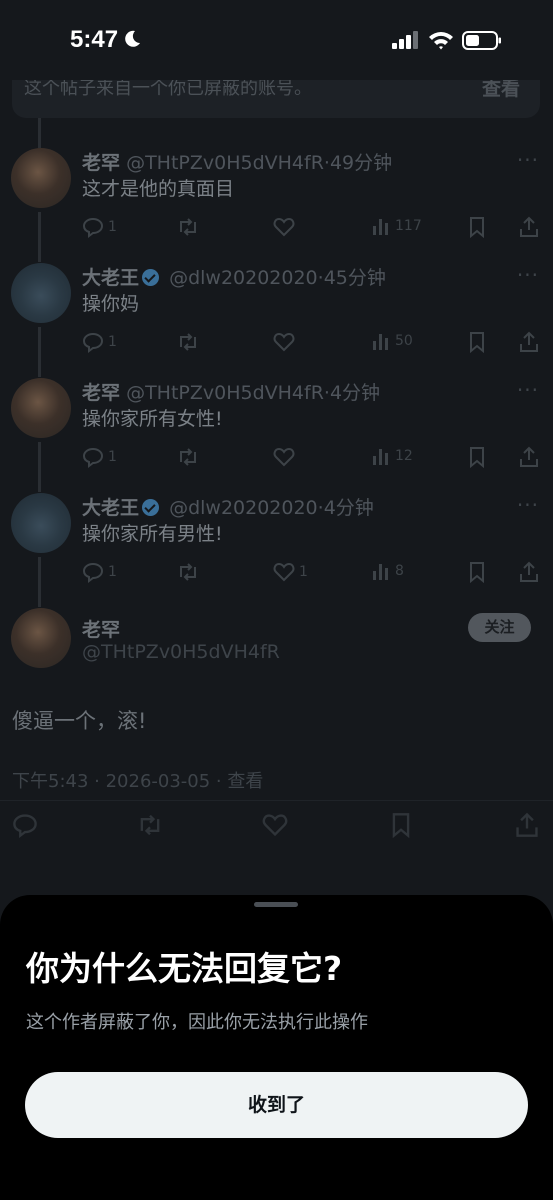 This screenshot has width=553, height=1200. Describe the element at coordinates (481, 40) in the screenshot. I see `battery-icon` at that location.